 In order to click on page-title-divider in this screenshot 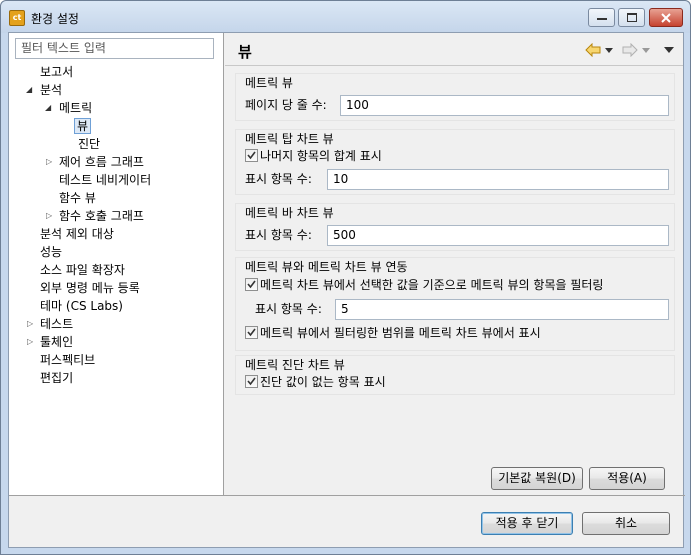, I will do `click(454, 65)`.